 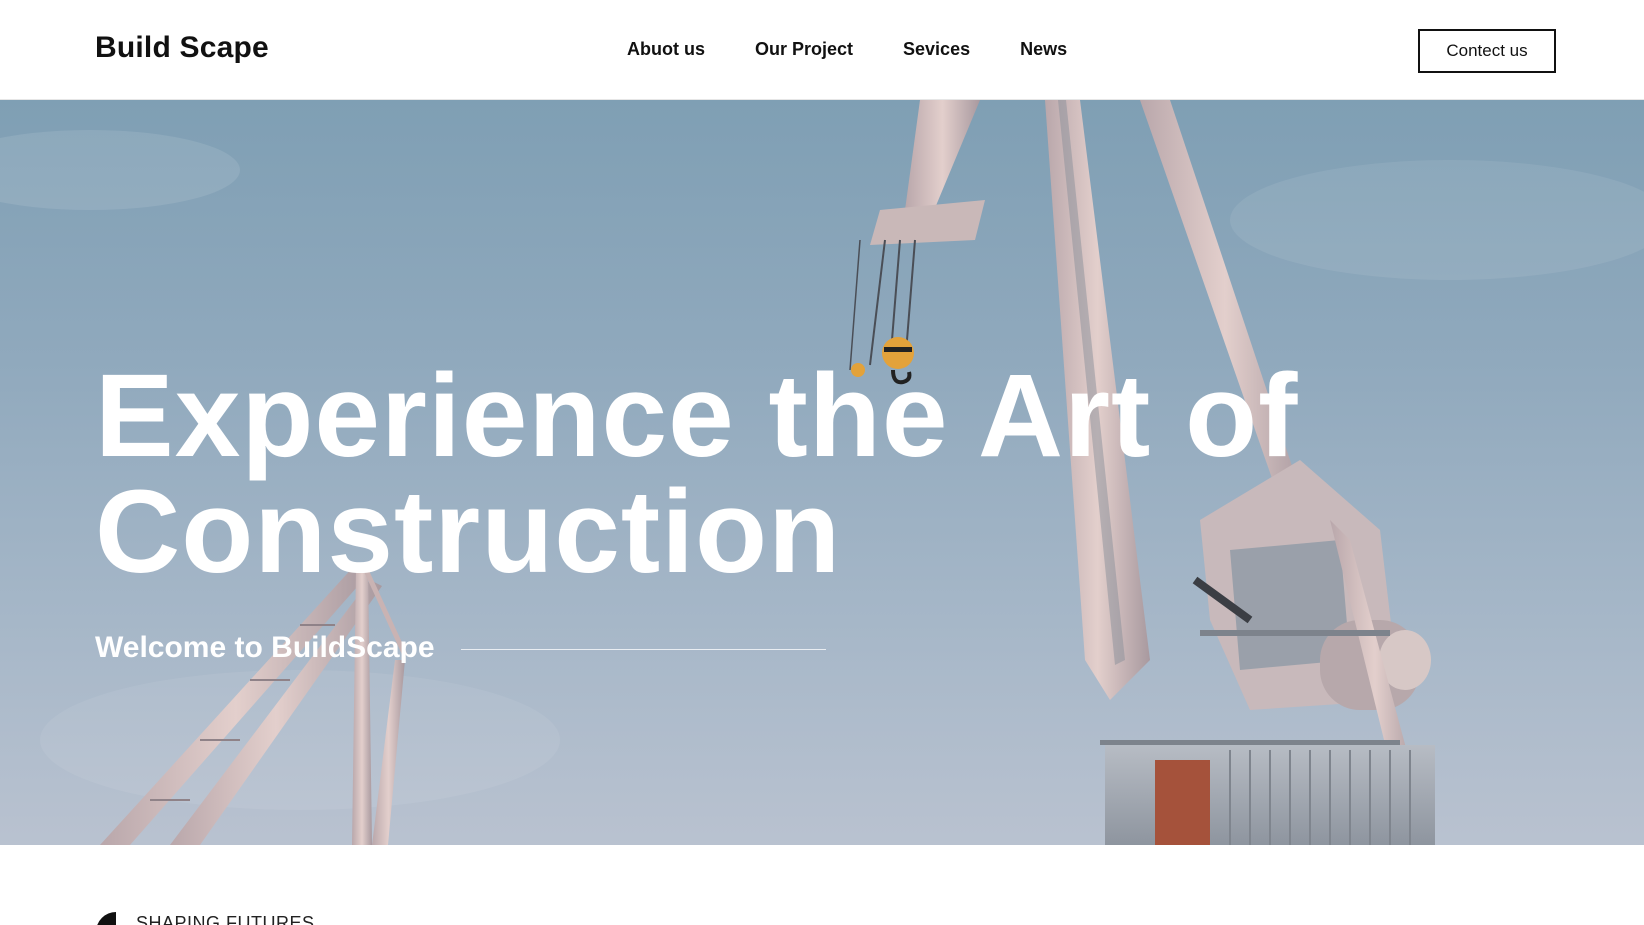 I want to click on brand-logo: Build Scape, so click(x=182, y=48).